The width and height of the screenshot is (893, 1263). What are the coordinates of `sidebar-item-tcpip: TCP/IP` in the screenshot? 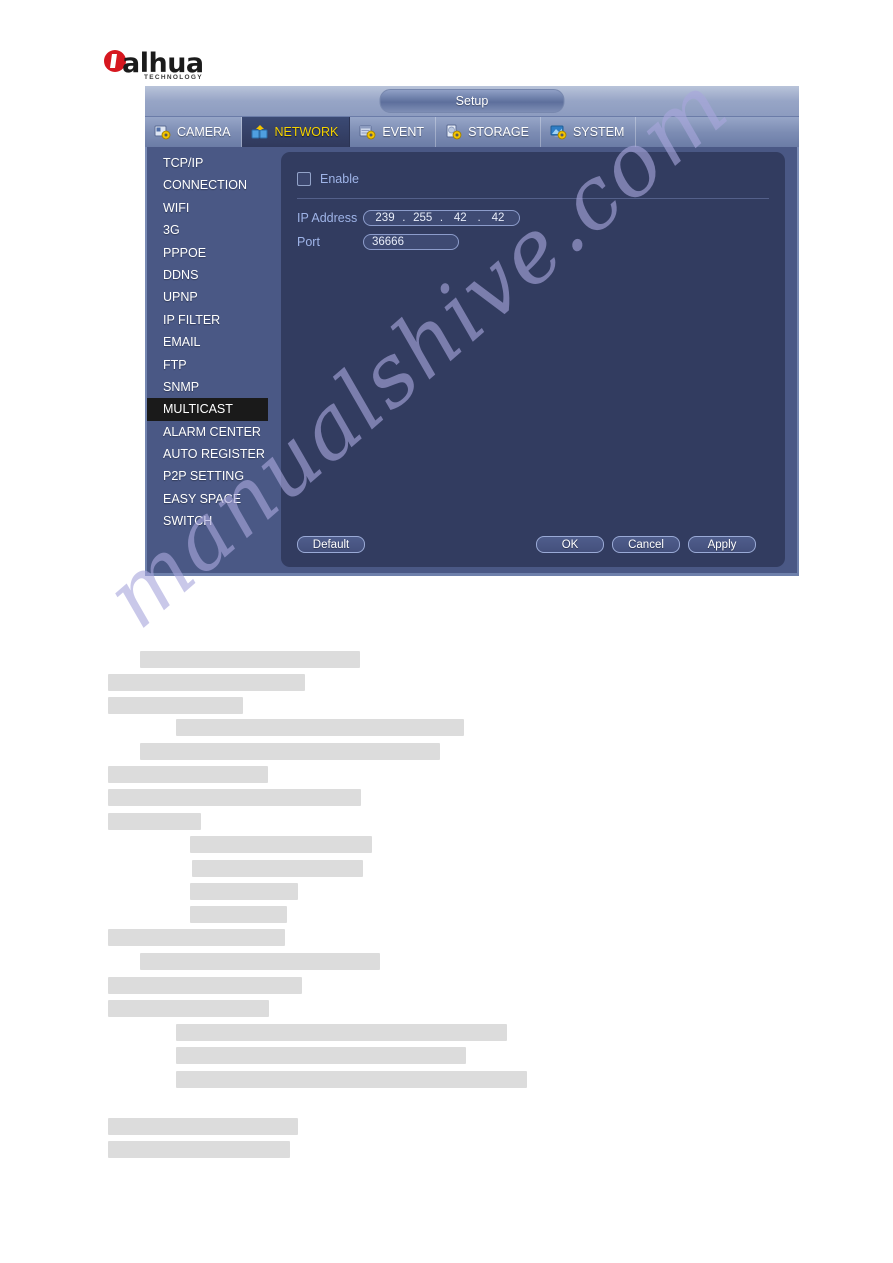 It's located at (207, 163).